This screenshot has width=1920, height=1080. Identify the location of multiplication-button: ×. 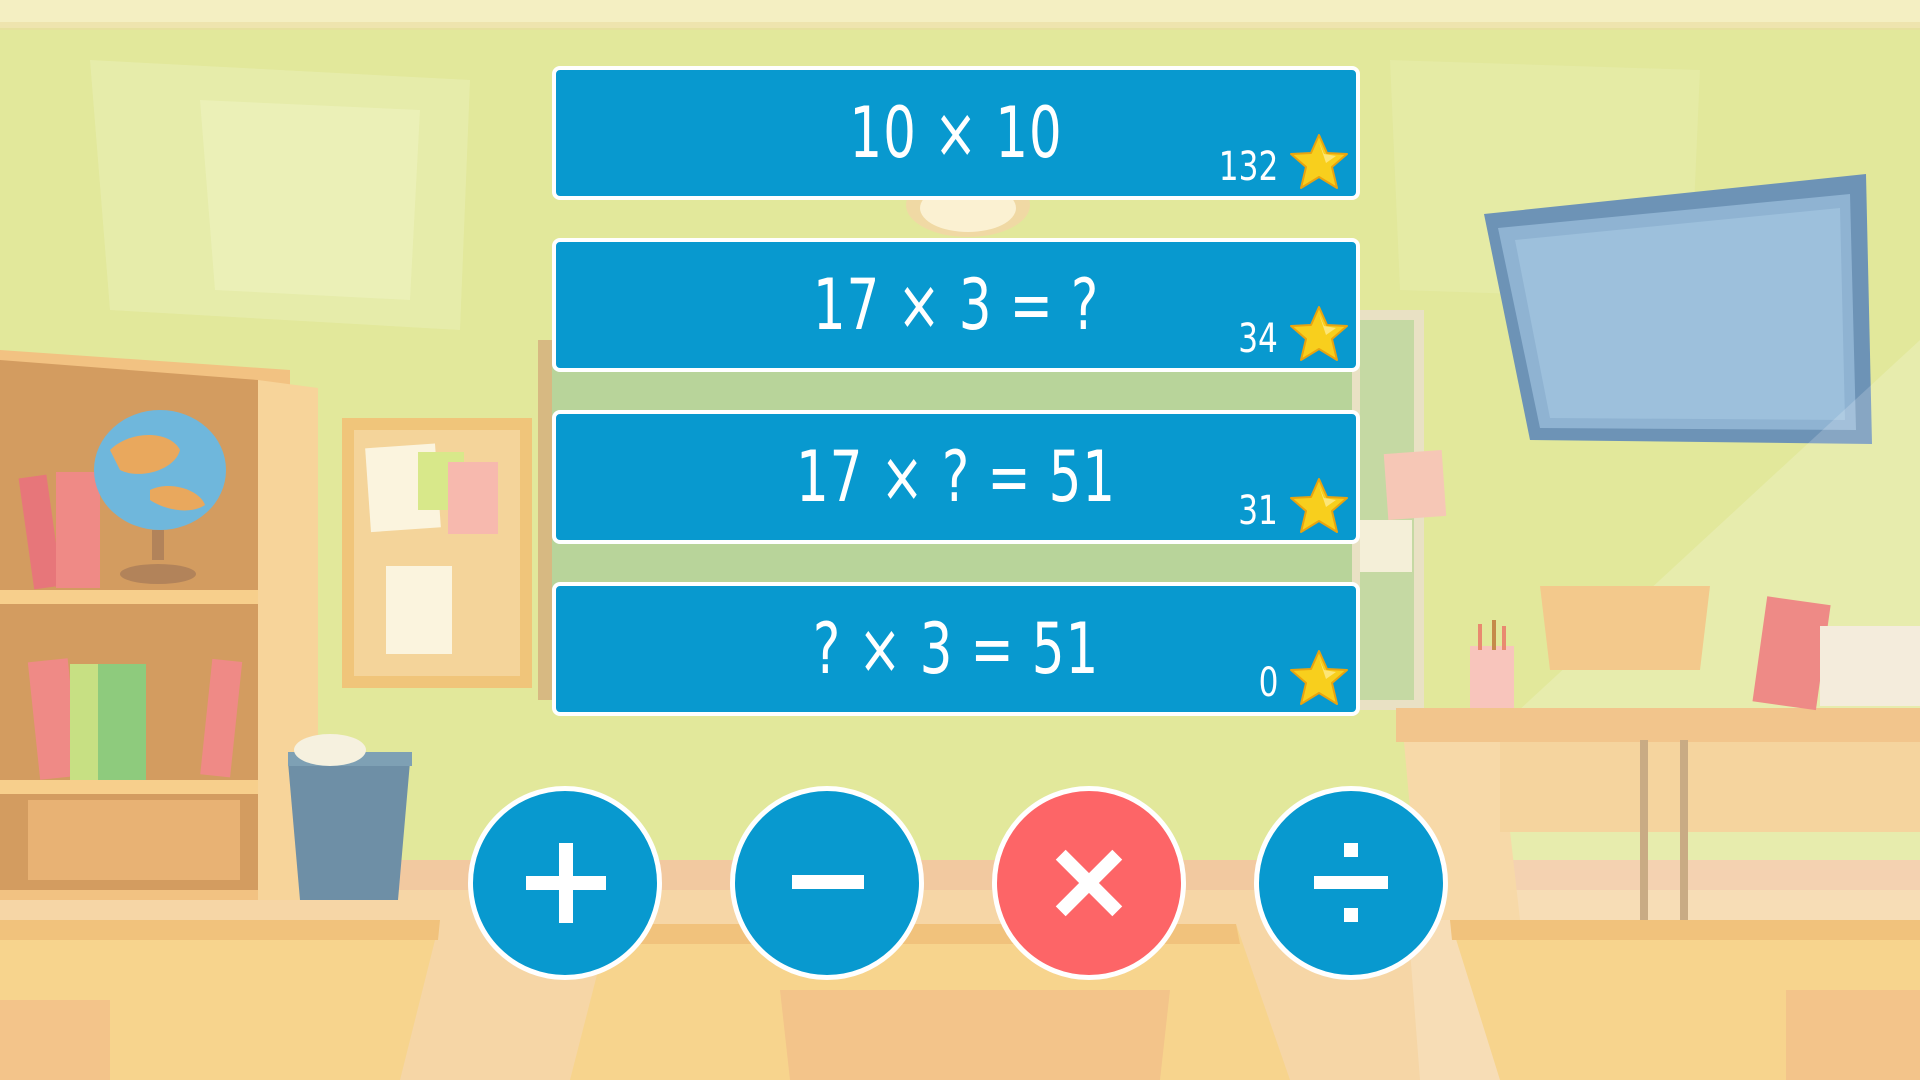
(1089, 883).